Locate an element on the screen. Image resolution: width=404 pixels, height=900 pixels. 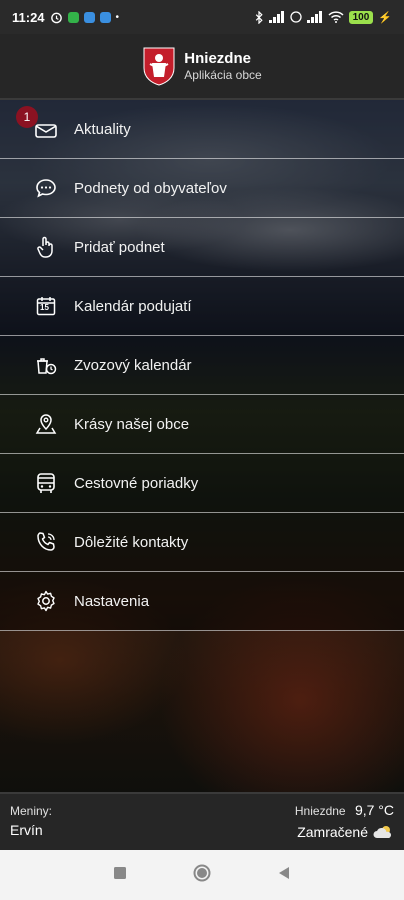
nameday-block: Meniny: Ervín is located at coordinates (31, 821).